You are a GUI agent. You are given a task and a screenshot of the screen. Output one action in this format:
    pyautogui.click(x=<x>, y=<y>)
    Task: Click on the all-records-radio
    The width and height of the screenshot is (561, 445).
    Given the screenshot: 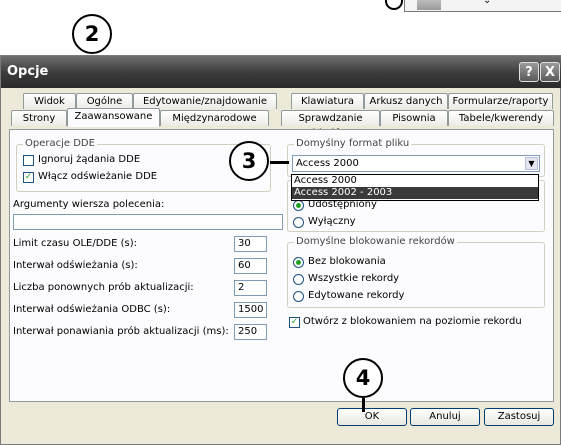 What is the action you would take?
    pyautogui.click(x=298, y=279)
    